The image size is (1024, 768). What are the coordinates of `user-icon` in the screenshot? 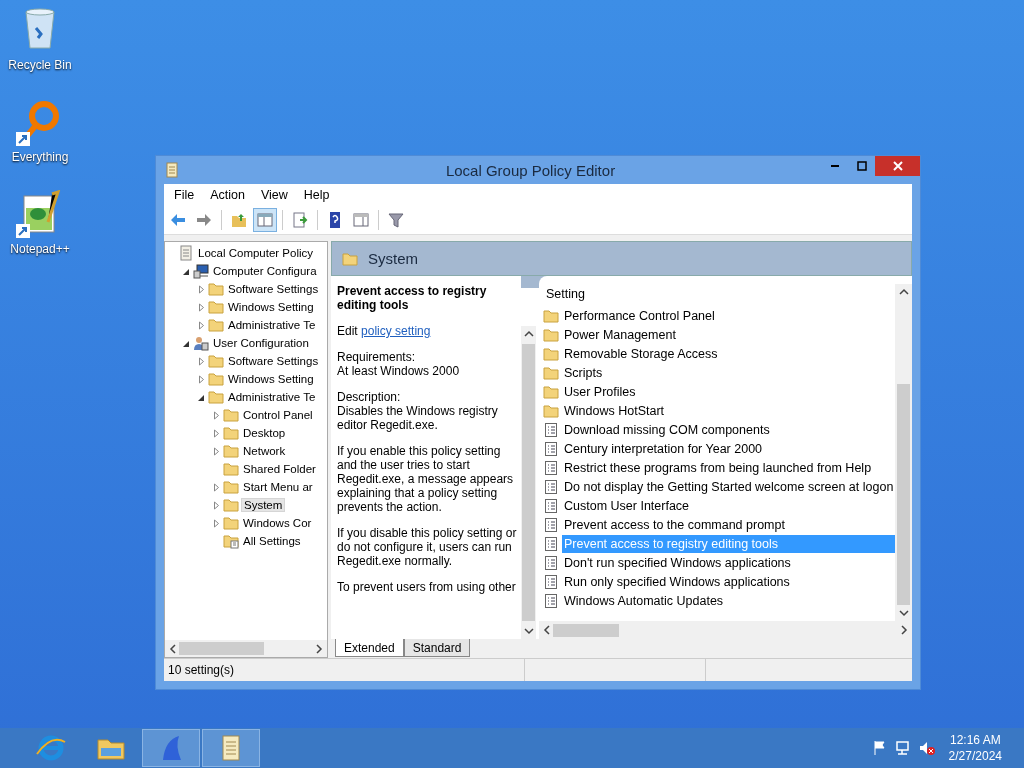 It's located at (201, 343).